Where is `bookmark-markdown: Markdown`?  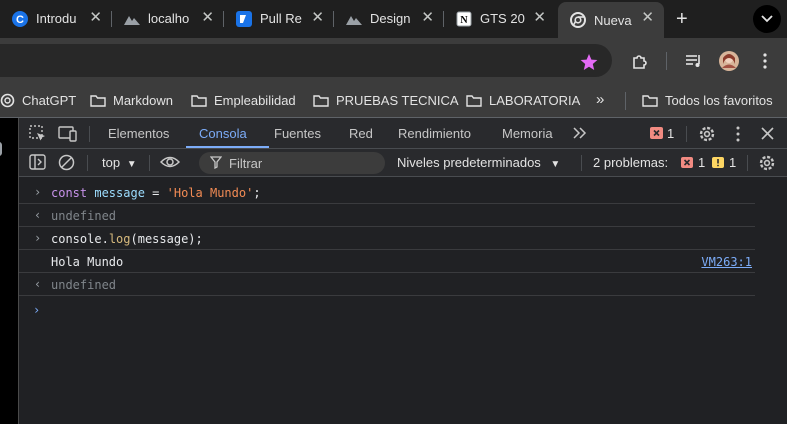 bookmark-markdown: Markdown is located at coordinates (131, 100).